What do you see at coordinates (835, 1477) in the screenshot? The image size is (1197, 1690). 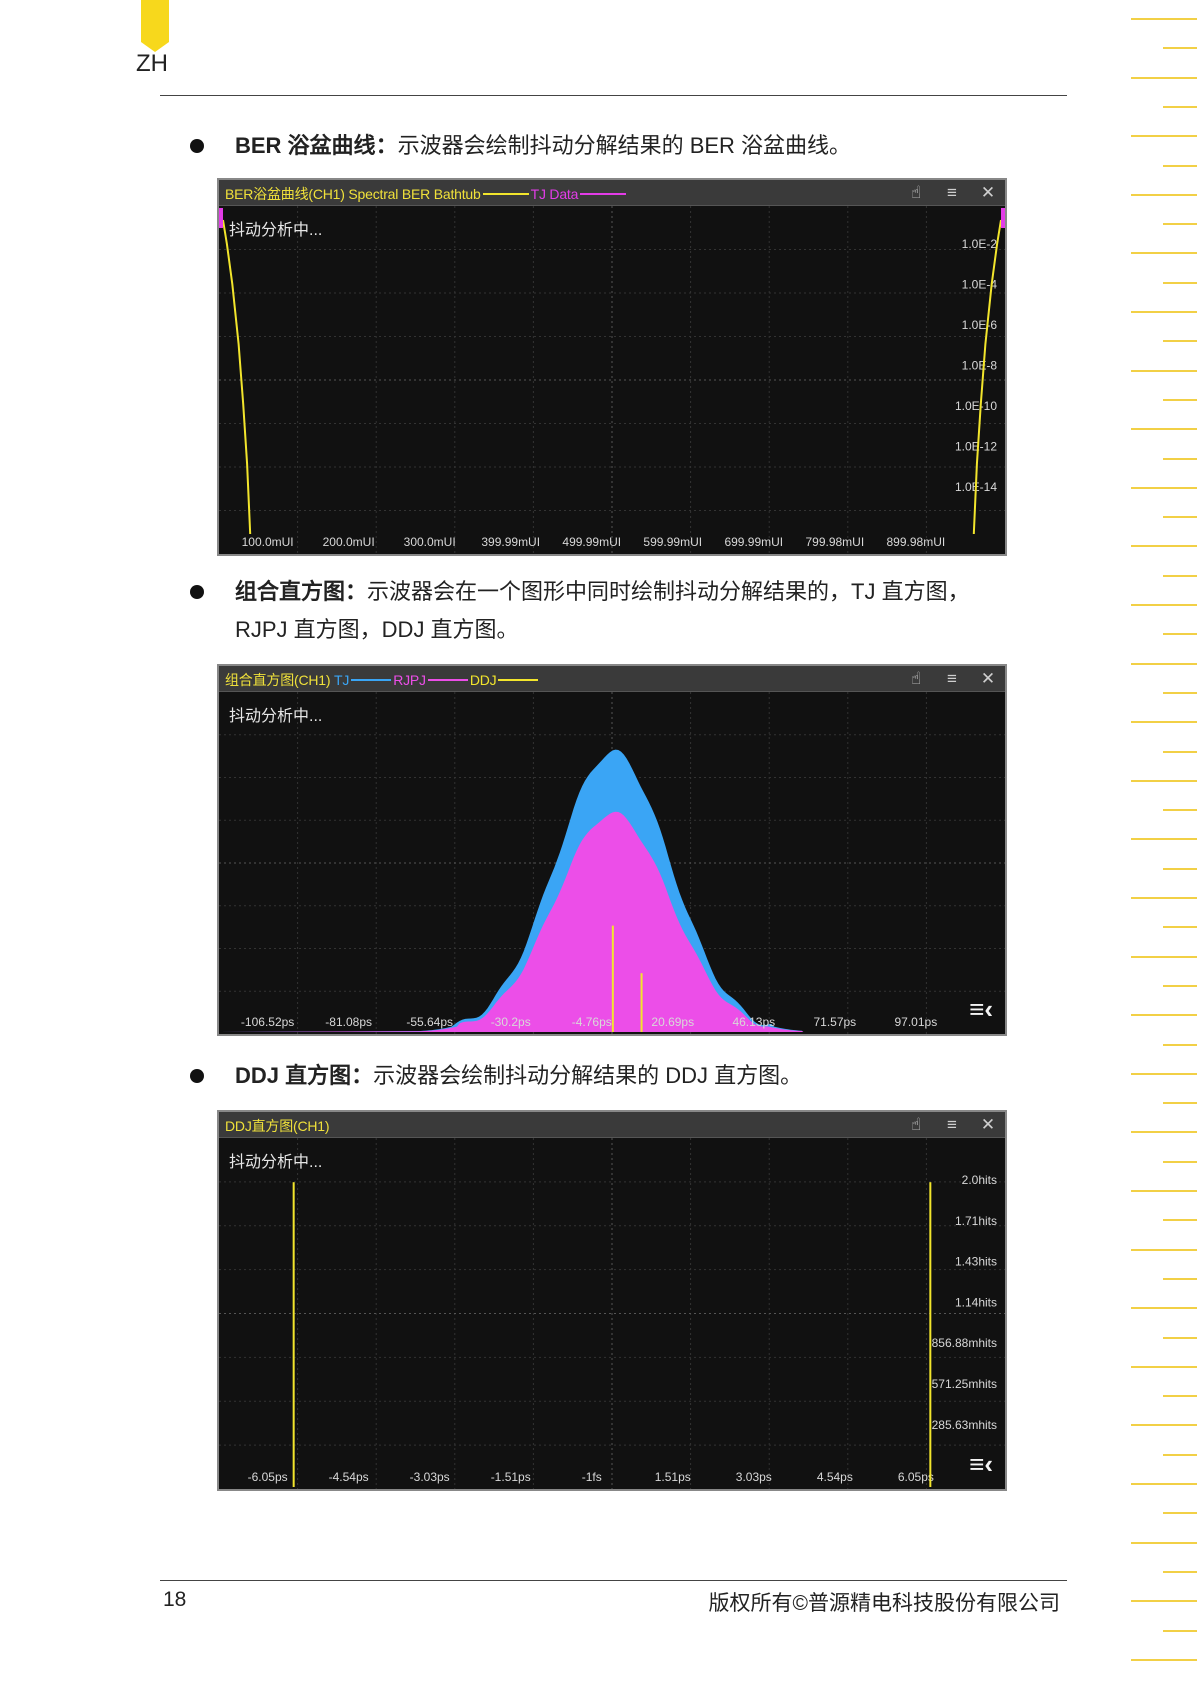 I see `x-tick-label: 4.54ps` at bounding box center [835, 1477].